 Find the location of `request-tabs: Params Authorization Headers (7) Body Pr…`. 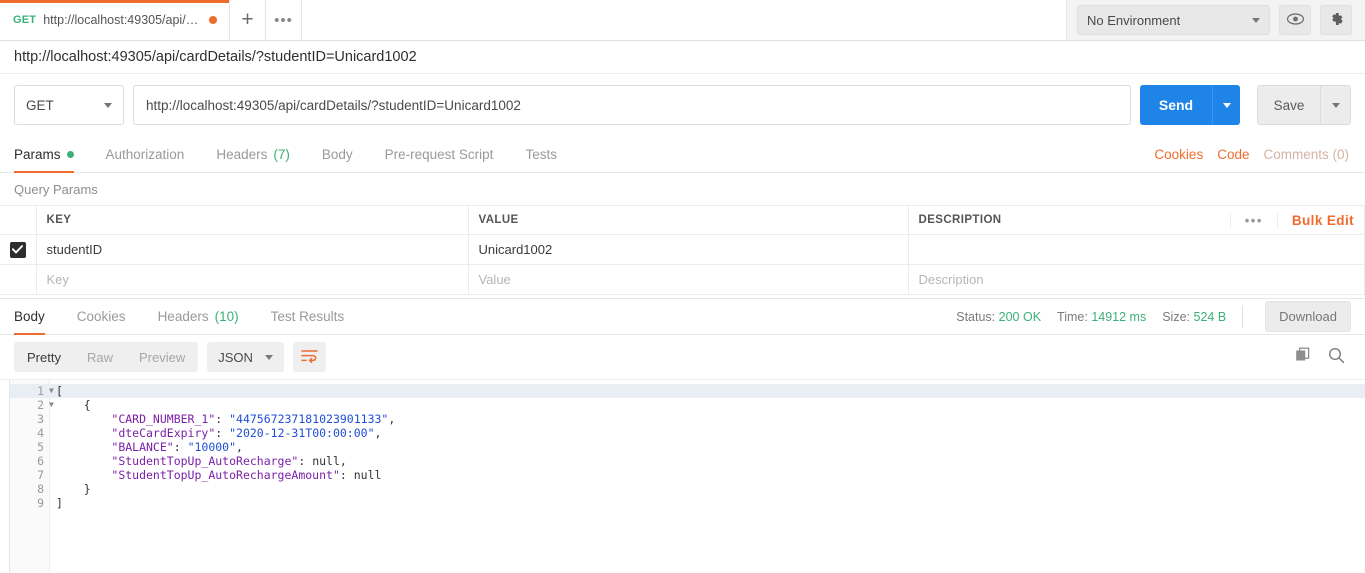

request-tabs: Params Authorization Headers (7) Body Pr… is located at coordinates (682, 154).